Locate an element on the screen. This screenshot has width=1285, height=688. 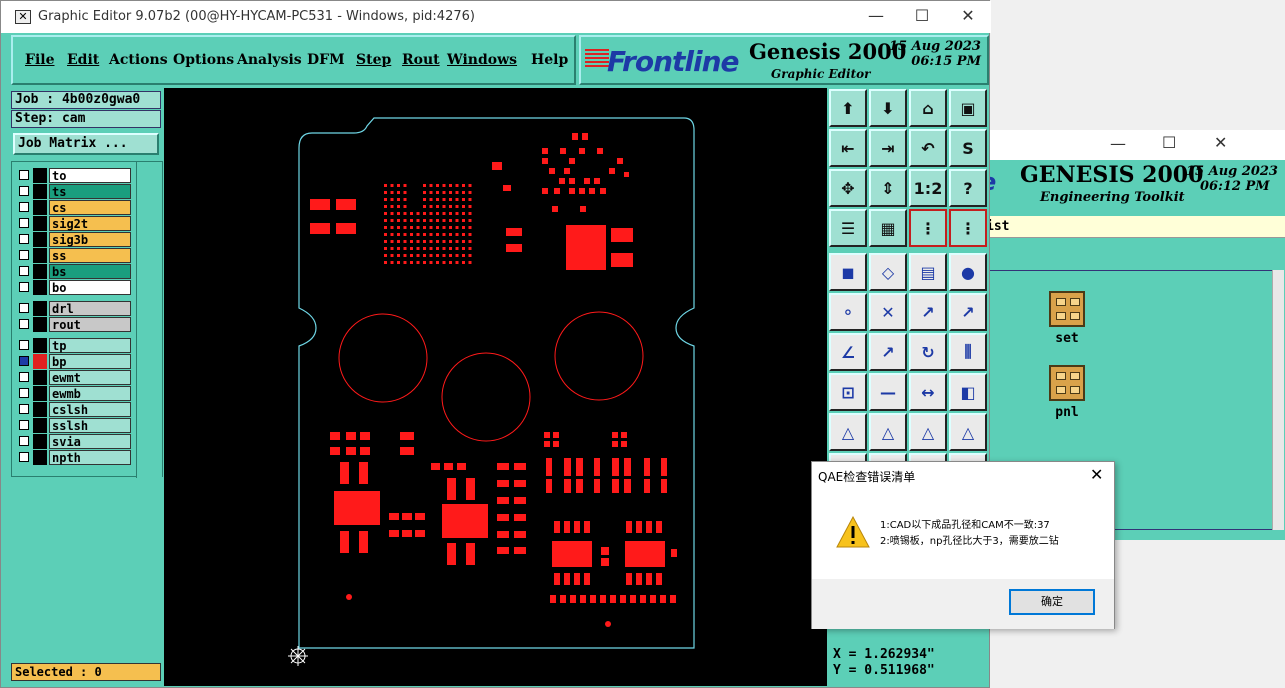
menu-file: File is located at coordinates (39, 60).